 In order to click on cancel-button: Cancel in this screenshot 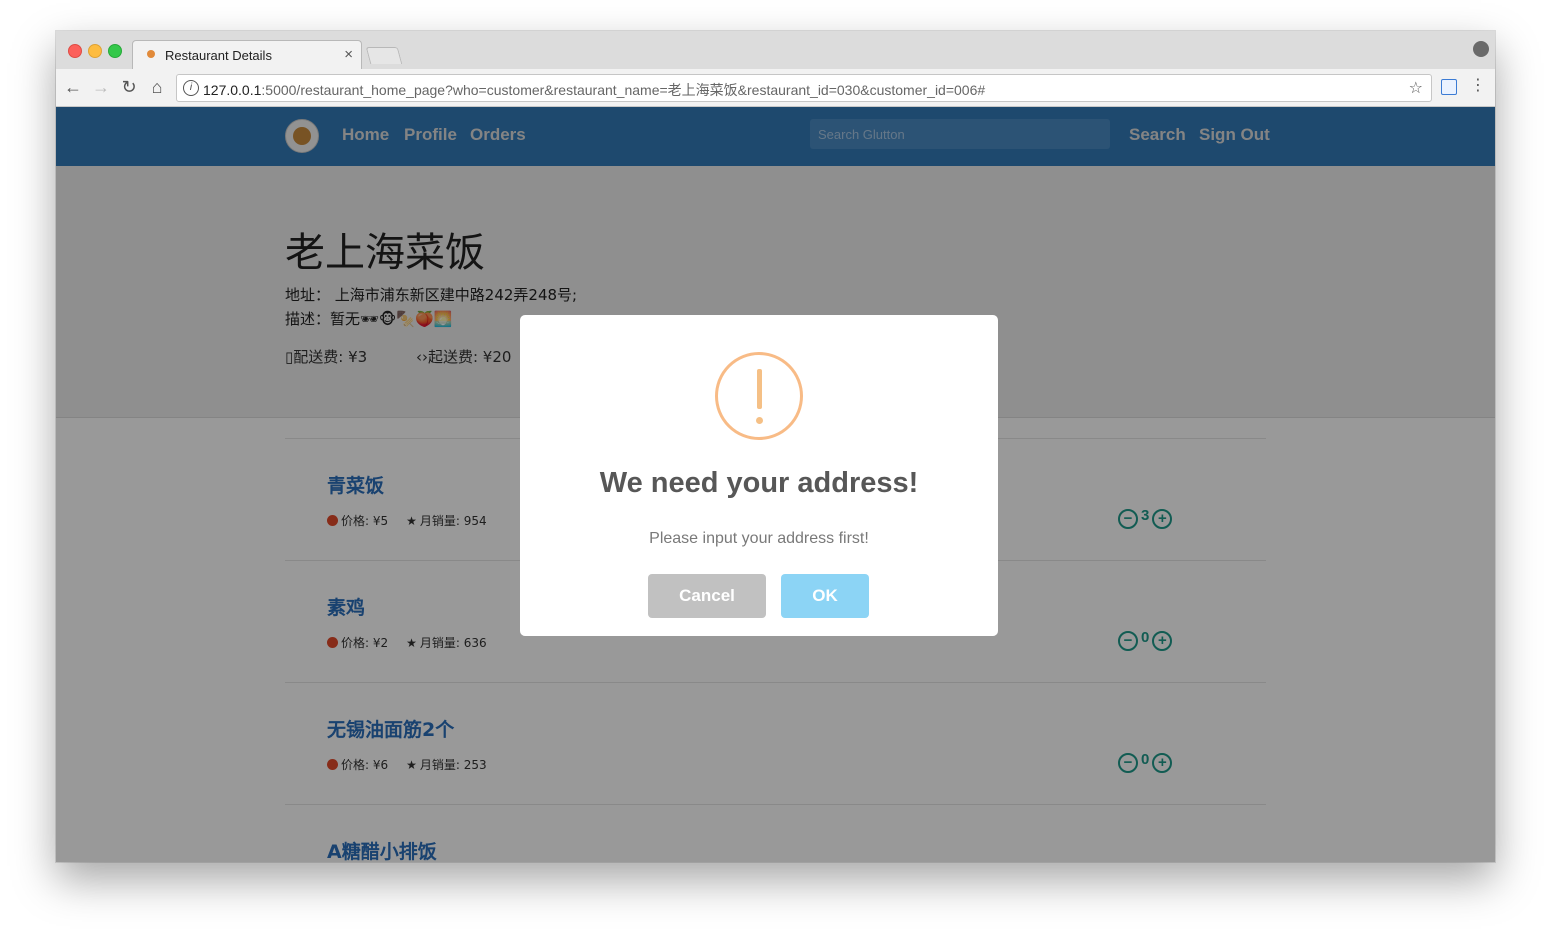, I will do `click(707, 596)`.